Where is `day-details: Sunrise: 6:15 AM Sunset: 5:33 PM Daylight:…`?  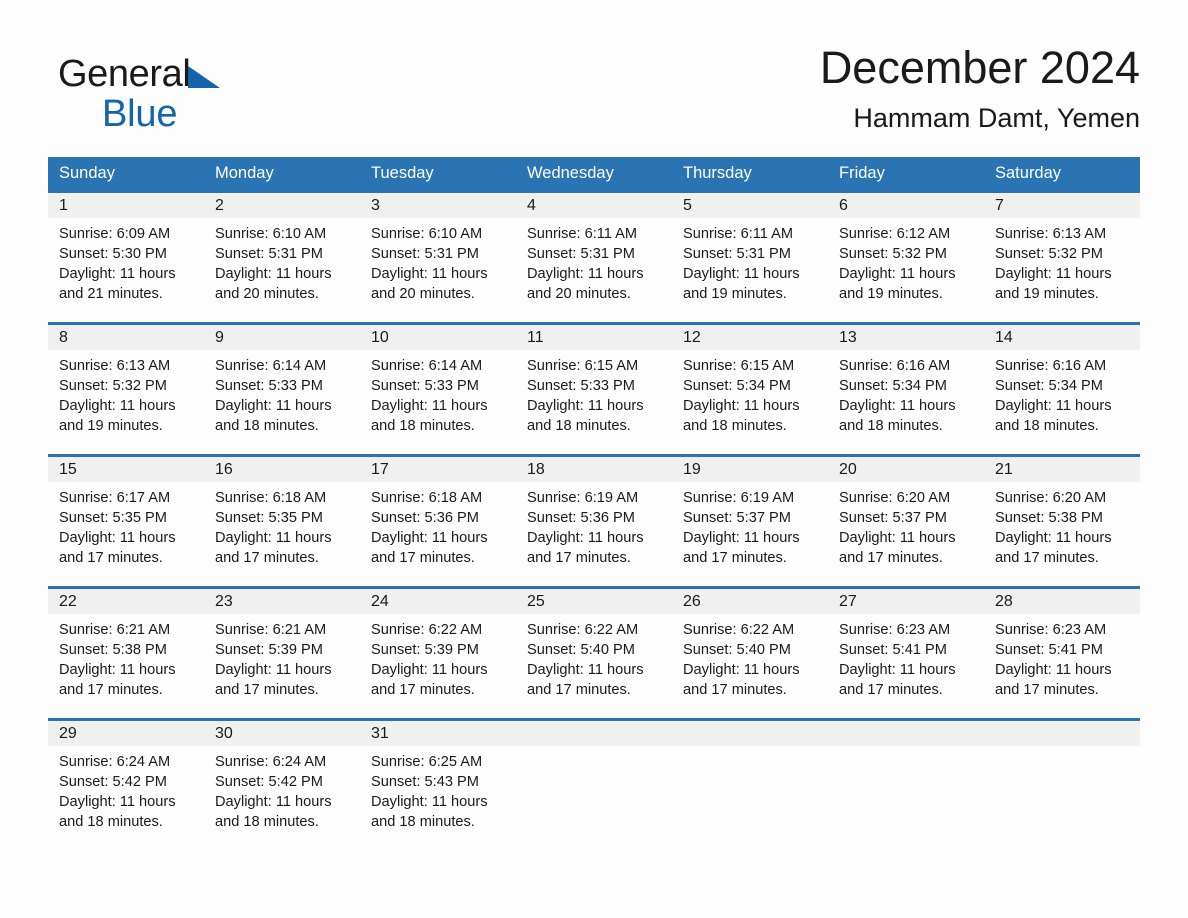 day-details: Sunrise: 6:15 AM Sunset: 5:33 PM Daylight:… is located at coordinates (594, 393).